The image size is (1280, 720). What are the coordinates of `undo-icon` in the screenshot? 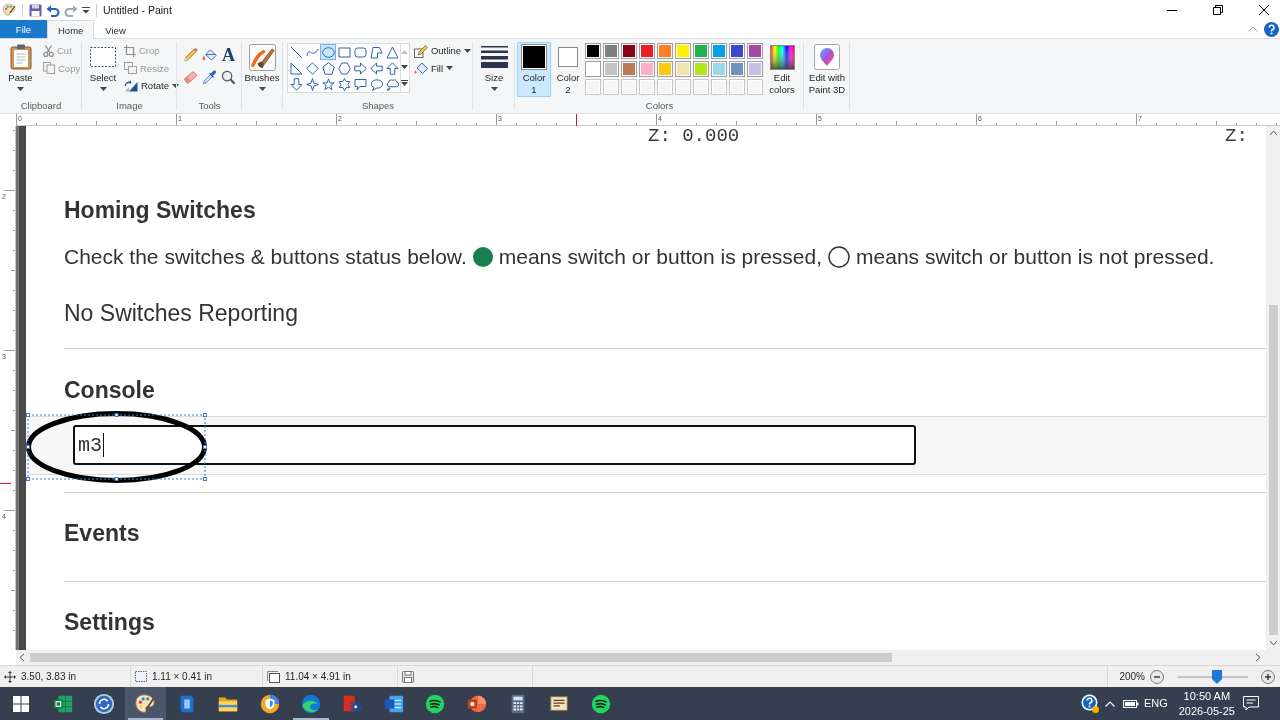 It's located at (53, 10).